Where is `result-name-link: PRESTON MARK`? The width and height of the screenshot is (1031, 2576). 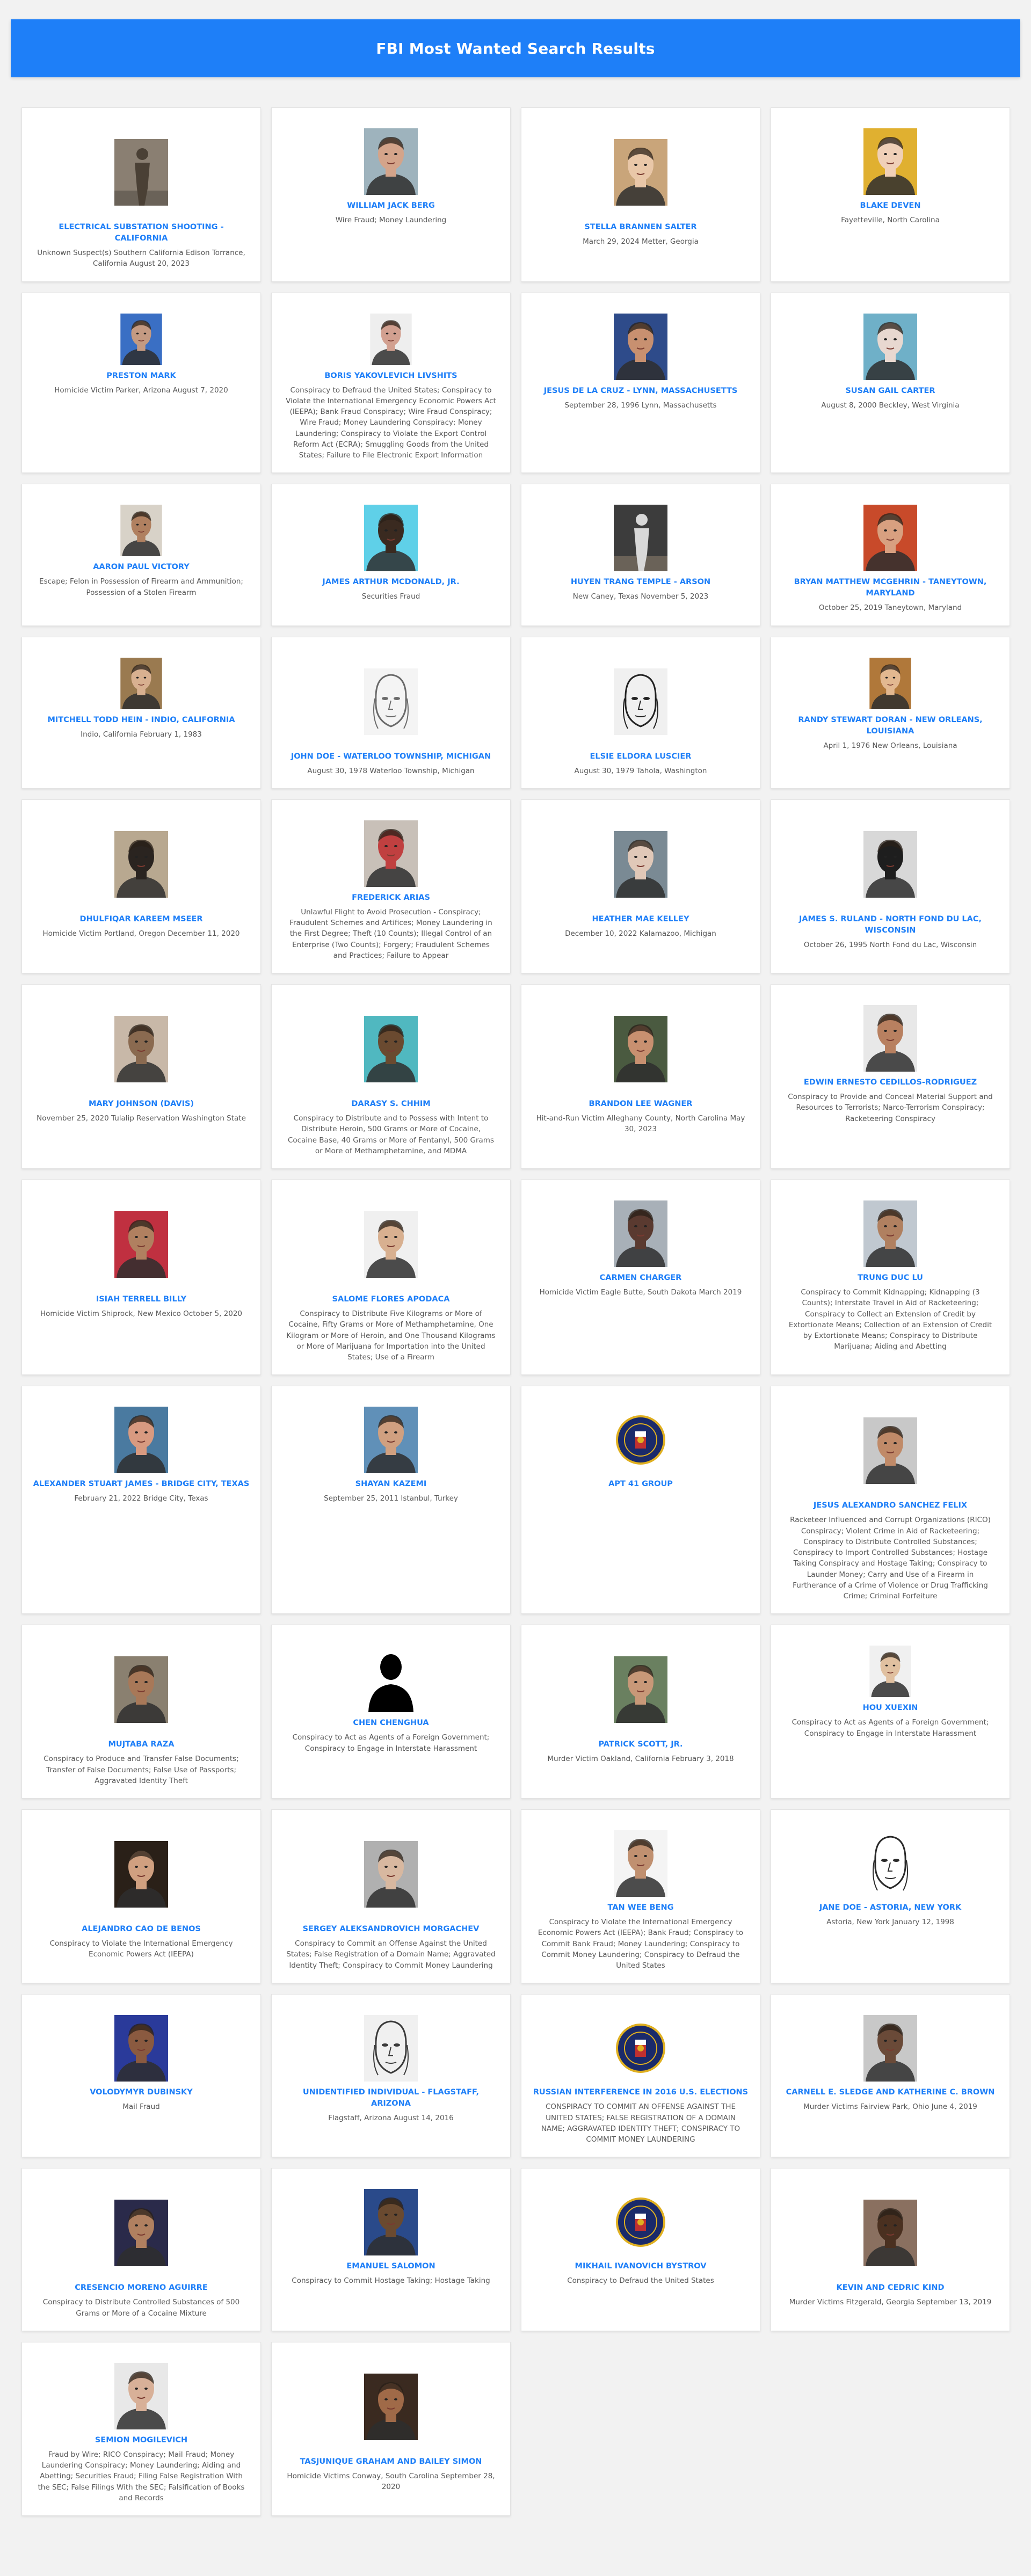
result-name-link: PRESTON MARK is located at coordinates (141, 376).